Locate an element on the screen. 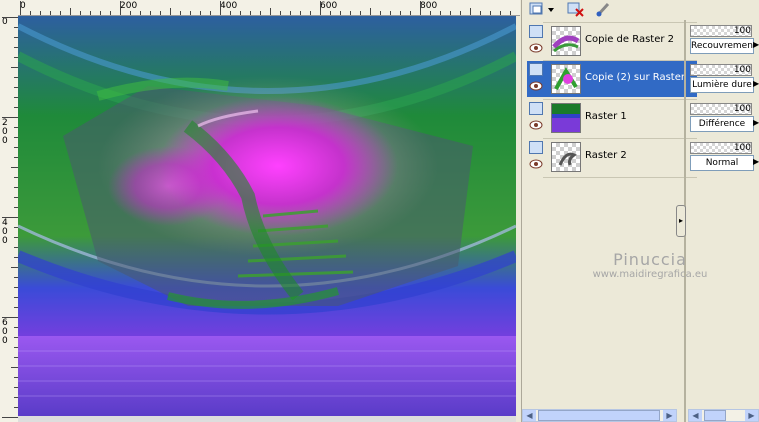 The width and height of the screenshot is (759, 422). watermark: Pinuccia www.maidiregrafica.eu is located at coordinates (650, 265).